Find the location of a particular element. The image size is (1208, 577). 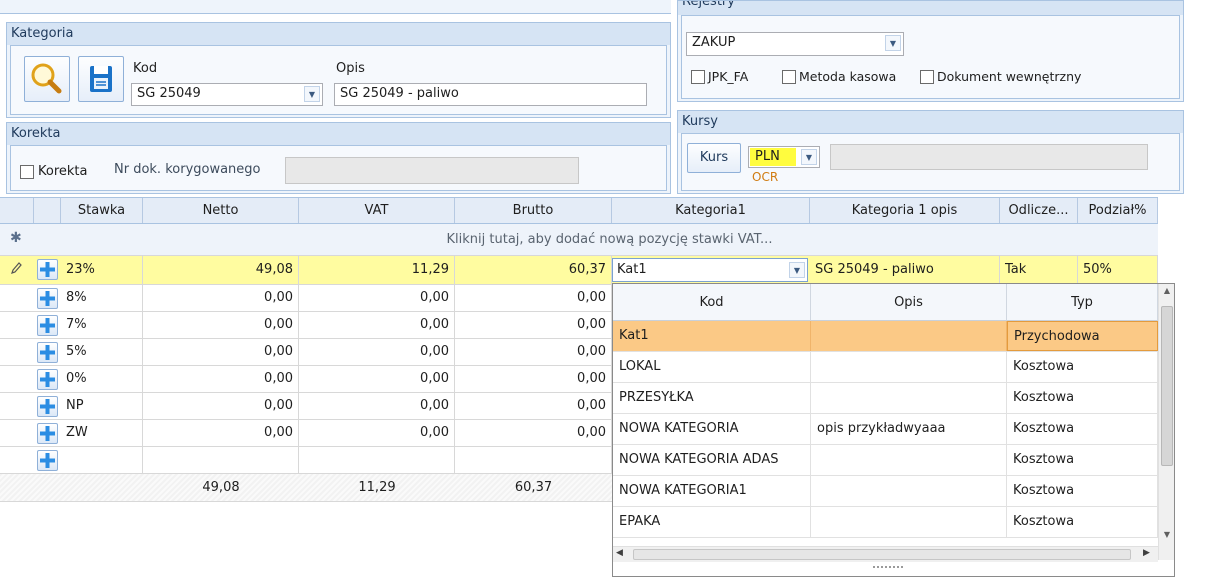

cell-stawka: 23% is located at coordinates (102, 270).